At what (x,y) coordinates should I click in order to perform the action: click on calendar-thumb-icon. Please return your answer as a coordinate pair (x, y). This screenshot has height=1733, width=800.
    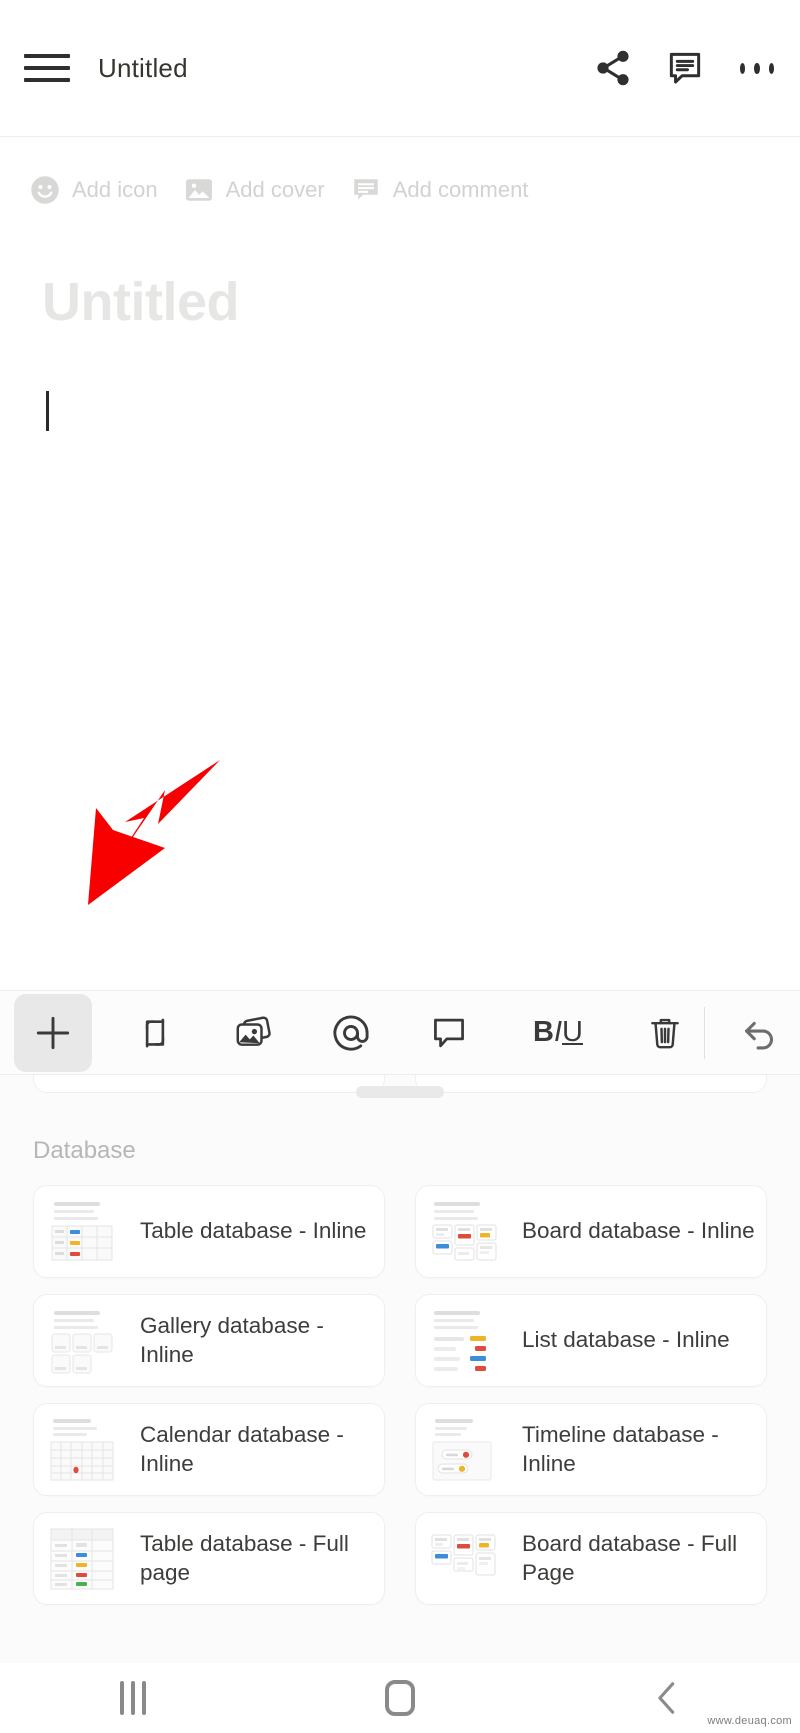
    Looking at the image, I should click on (82, 1449).